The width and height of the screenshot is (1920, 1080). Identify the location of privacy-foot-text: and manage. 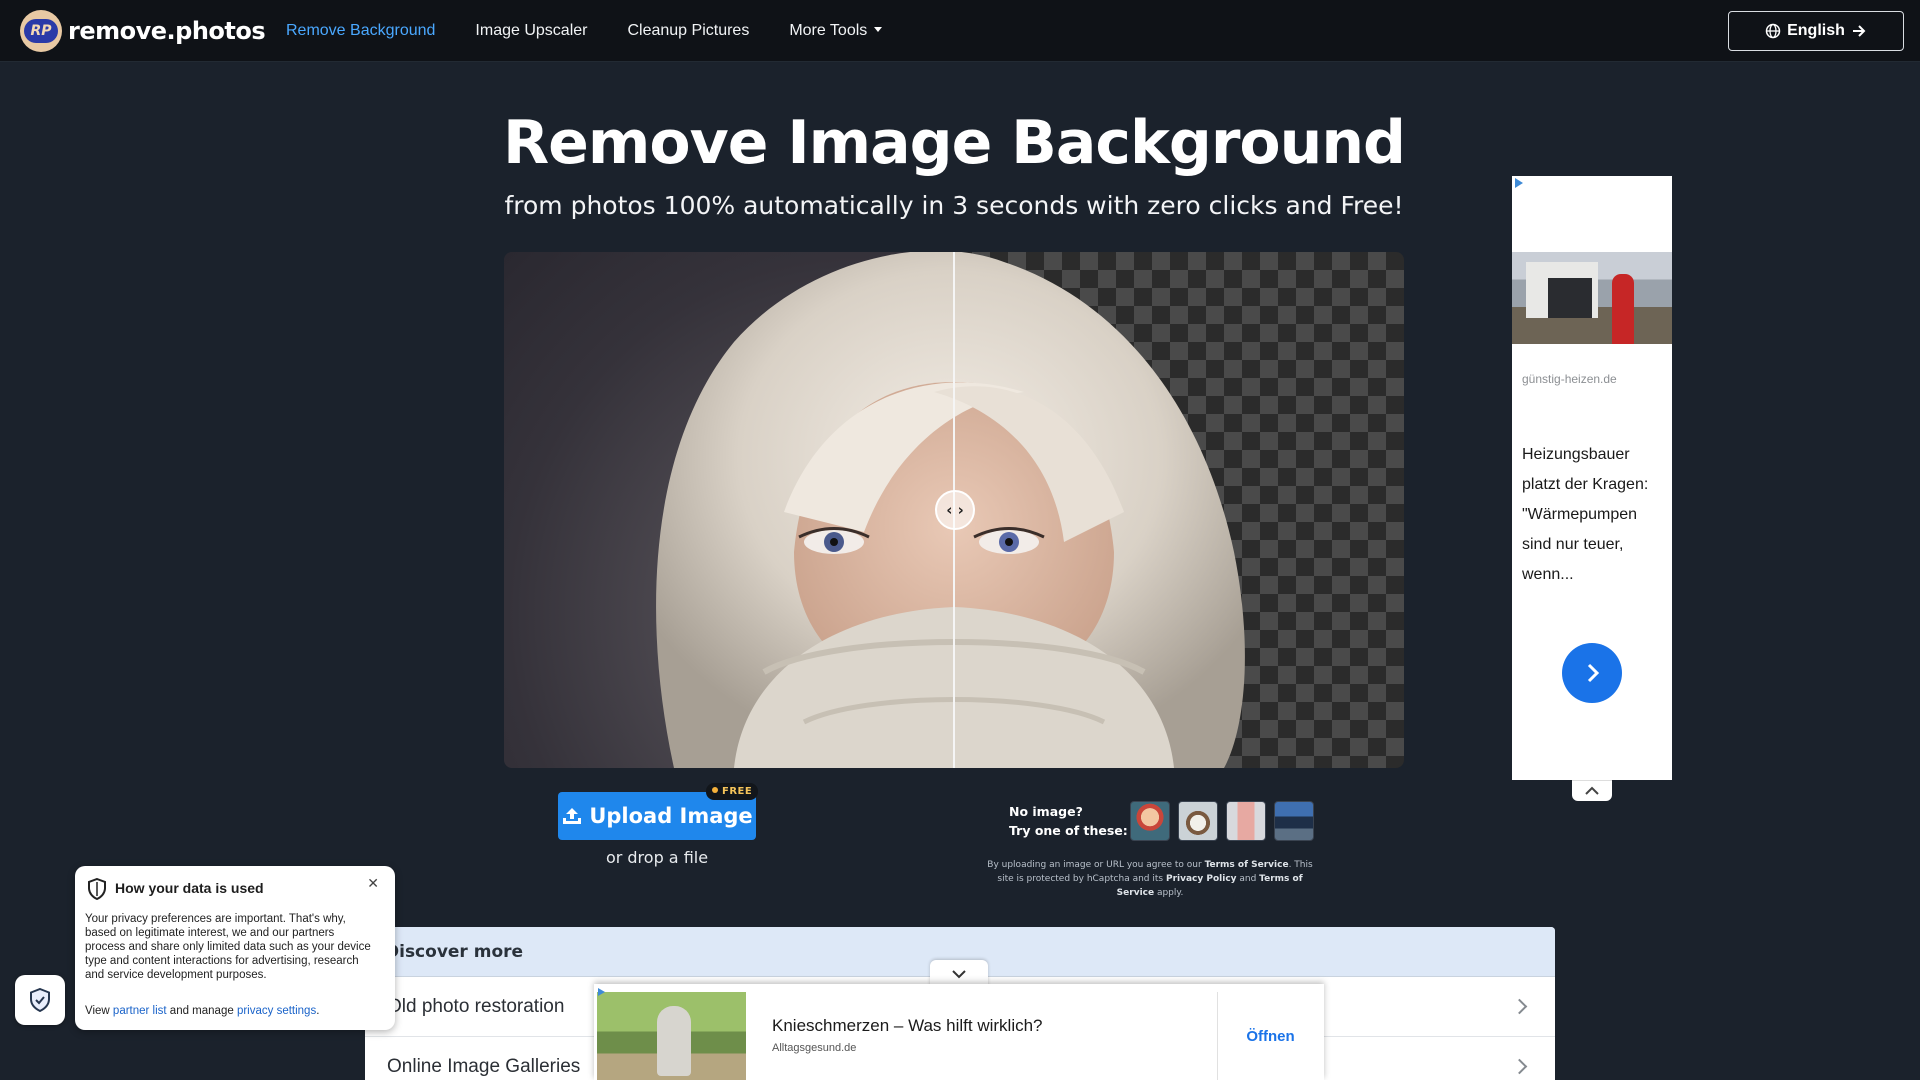
(201, 1011).